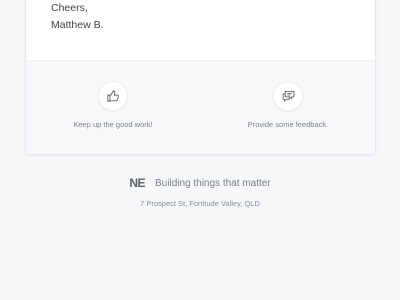 Image resolution: width=400 pixels, height=300 pixels. Describe the element at coordinates (288, 124) in the screenshot. I see `feedback-label: Provide some feedback.` at that location.